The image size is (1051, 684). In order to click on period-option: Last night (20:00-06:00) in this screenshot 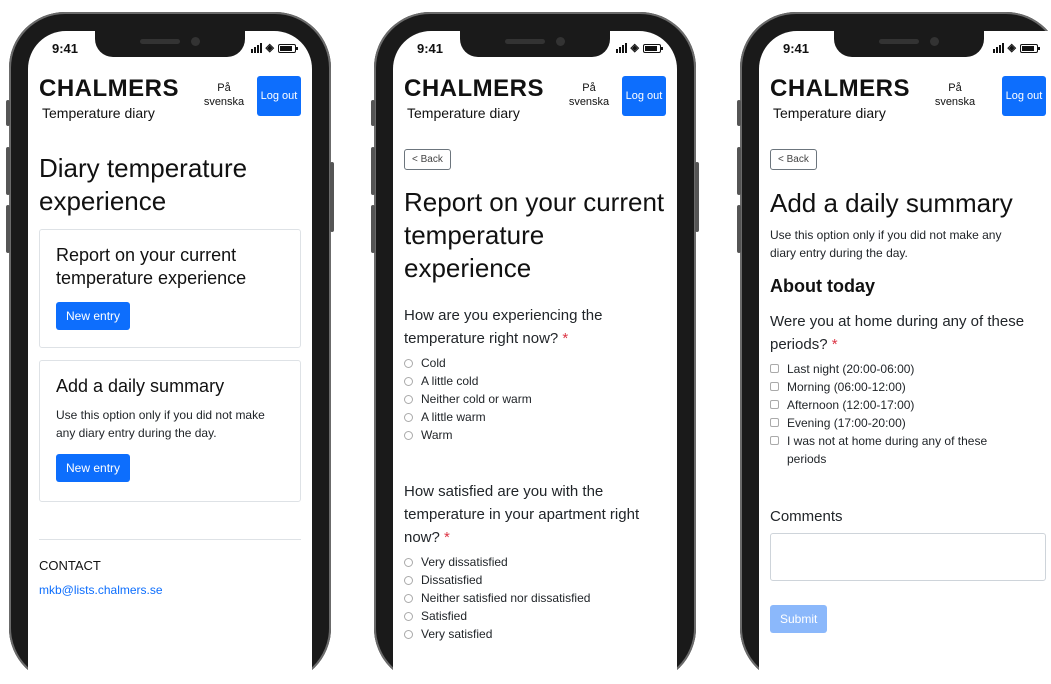, I will do `click(908, 369)`.